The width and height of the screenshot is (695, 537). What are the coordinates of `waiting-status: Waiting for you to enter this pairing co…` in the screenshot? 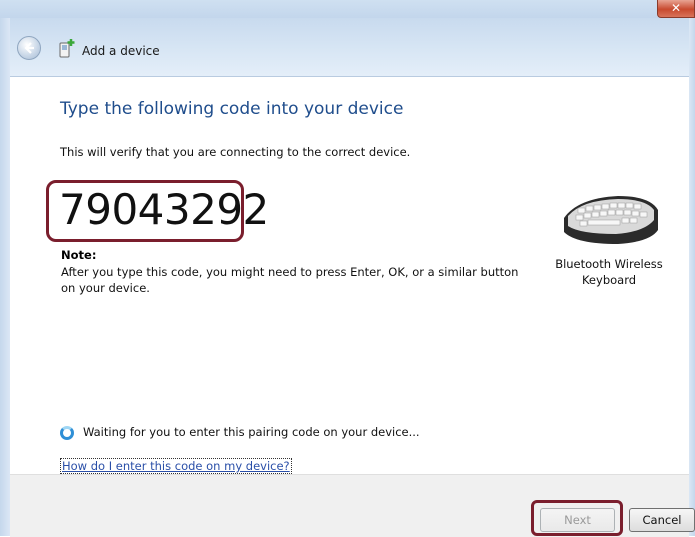 It's located at (251, 432).